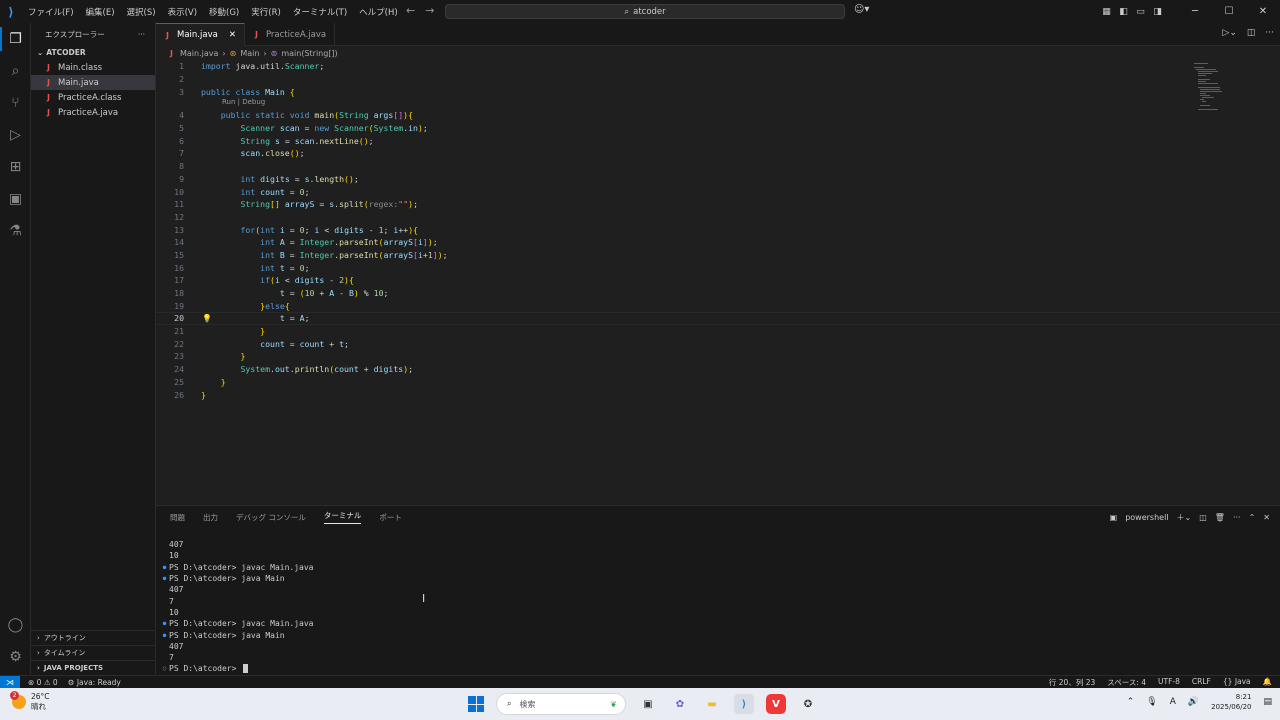 The height and width of the screenshot is (720, 1280). Describe the element at coordinates (410, 10) in the screenshot. I see `back-arrow-icon: ←` at that location.